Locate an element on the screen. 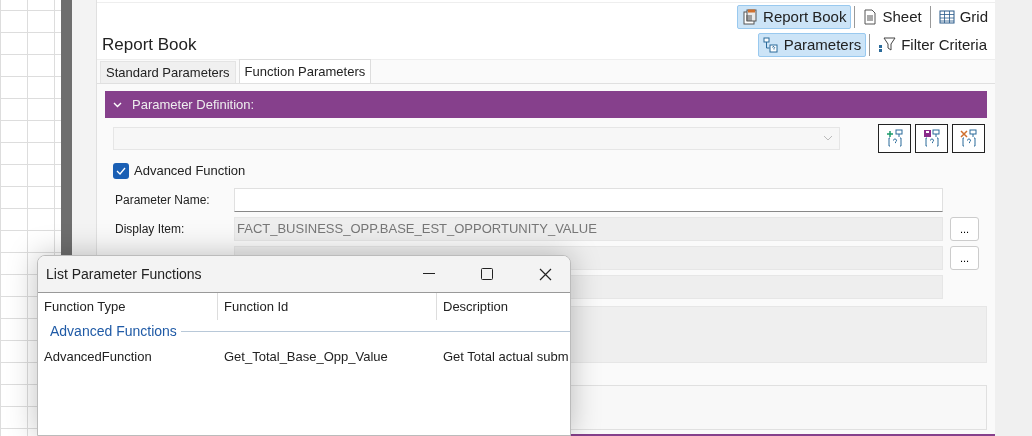 Image resolution: width=1032 pixels, height=436 pixels. report-book-icon is located at coordinates (750, 17).